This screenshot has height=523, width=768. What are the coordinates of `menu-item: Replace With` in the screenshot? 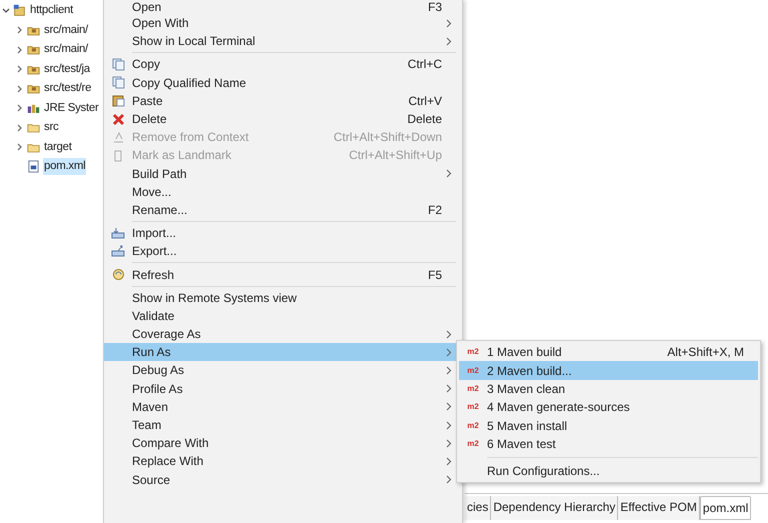 It's located at (283, 461).